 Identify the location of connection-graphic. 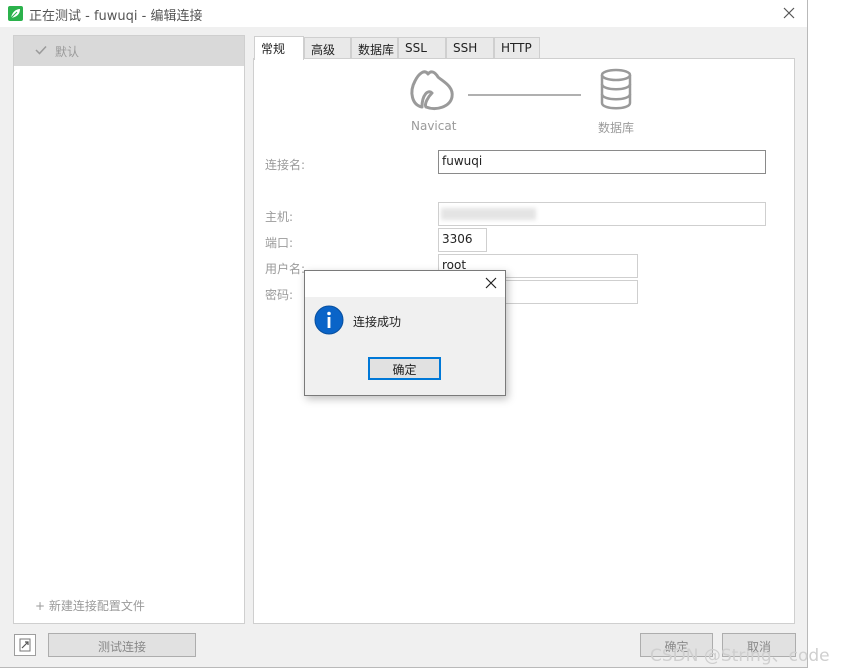
(521, 89).